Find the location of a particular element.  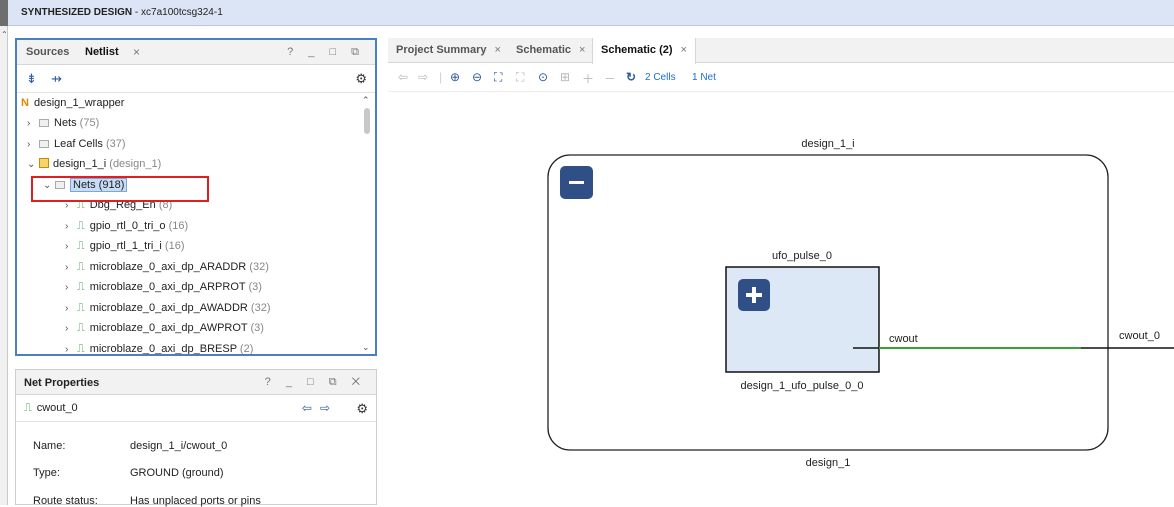

left-edge-bar: ⌃ is located at coordinates (4, 265).